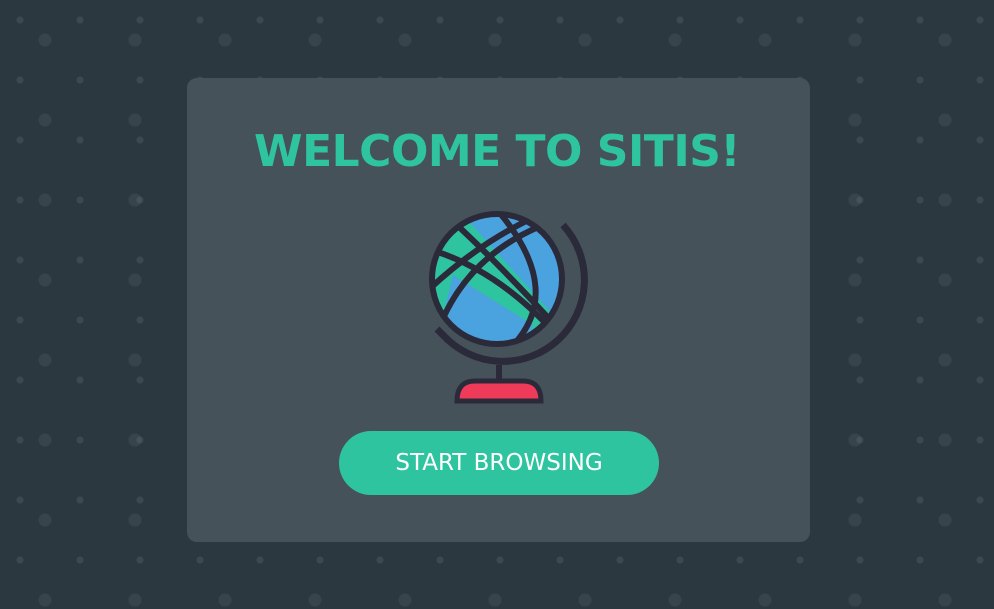 This screenshot has height=609, width=994. What do you see at coordinates (499, 463) in the screenshot?
I see `start-browsing-button: START BROWSING` at bounding box center [499, 463].